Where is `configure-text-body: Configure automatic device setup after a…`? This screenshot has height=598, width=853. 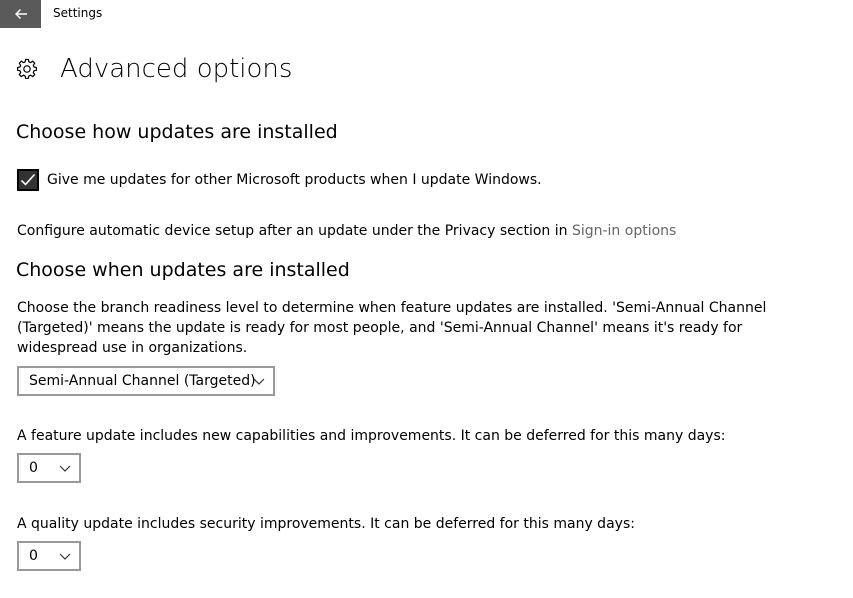
configure-text-body: Configure automatic device setup after a… is located at coordinates (294, 231).